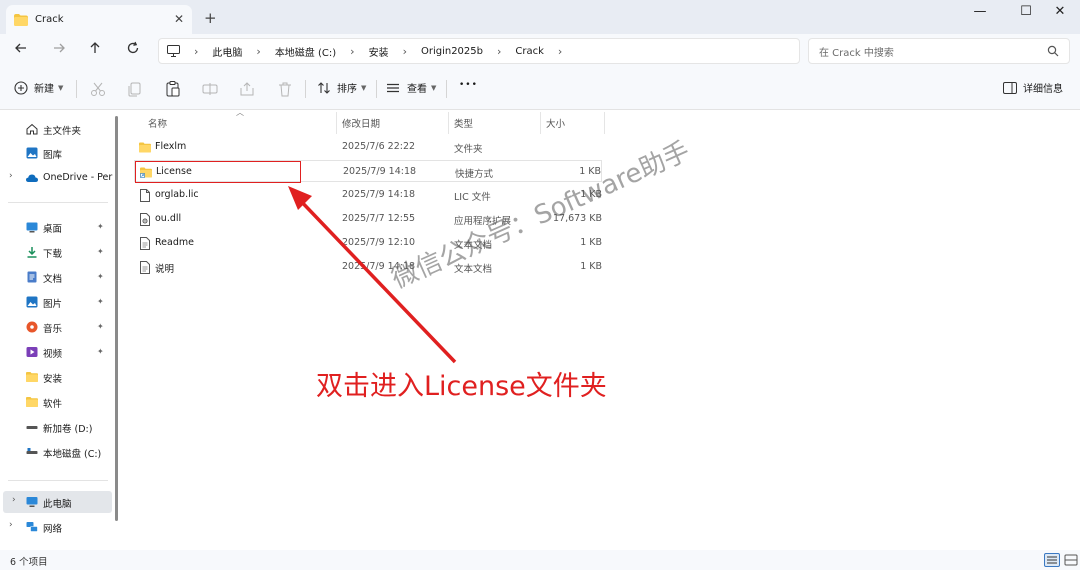 The width and height of the screenshot is (1080, 570). I want to click on sidebar-item-software: 软件, so click(56, 402).